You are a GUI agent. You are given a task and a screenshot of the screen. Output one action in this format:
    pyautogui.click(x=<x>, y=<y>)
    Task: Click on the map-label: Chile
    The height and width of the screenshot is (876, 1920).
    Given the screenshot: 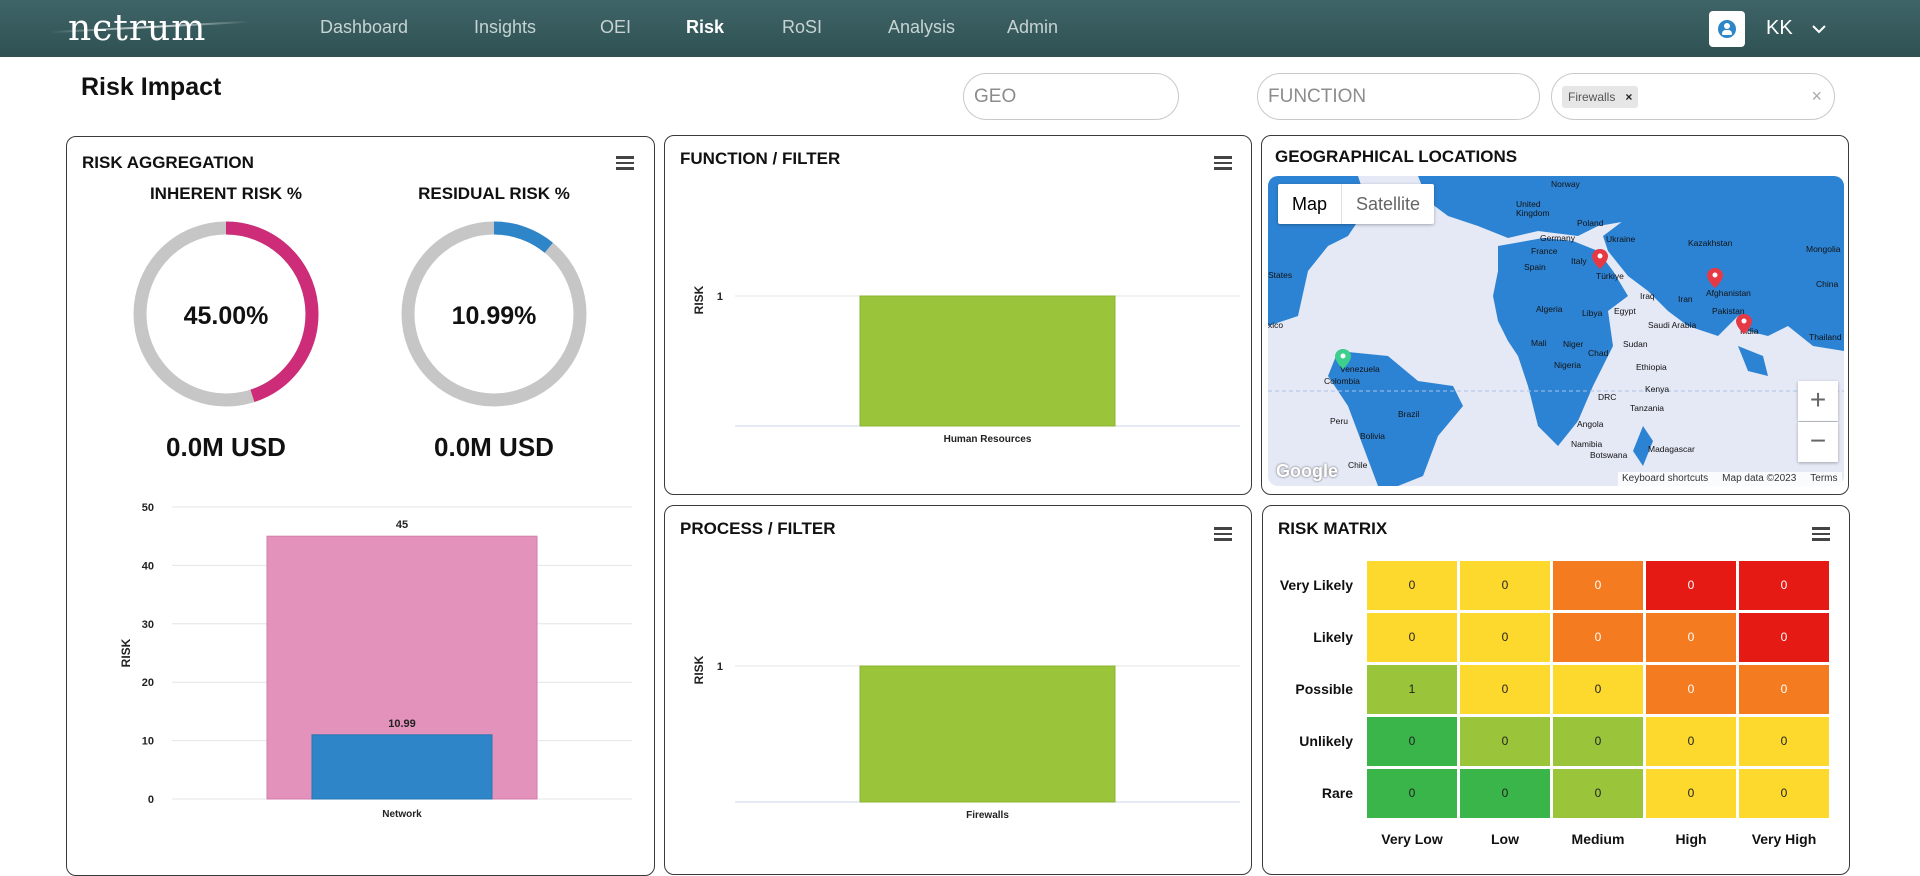 What is the action you would take?
    pyautogui.click(x=1358, y=465)
    